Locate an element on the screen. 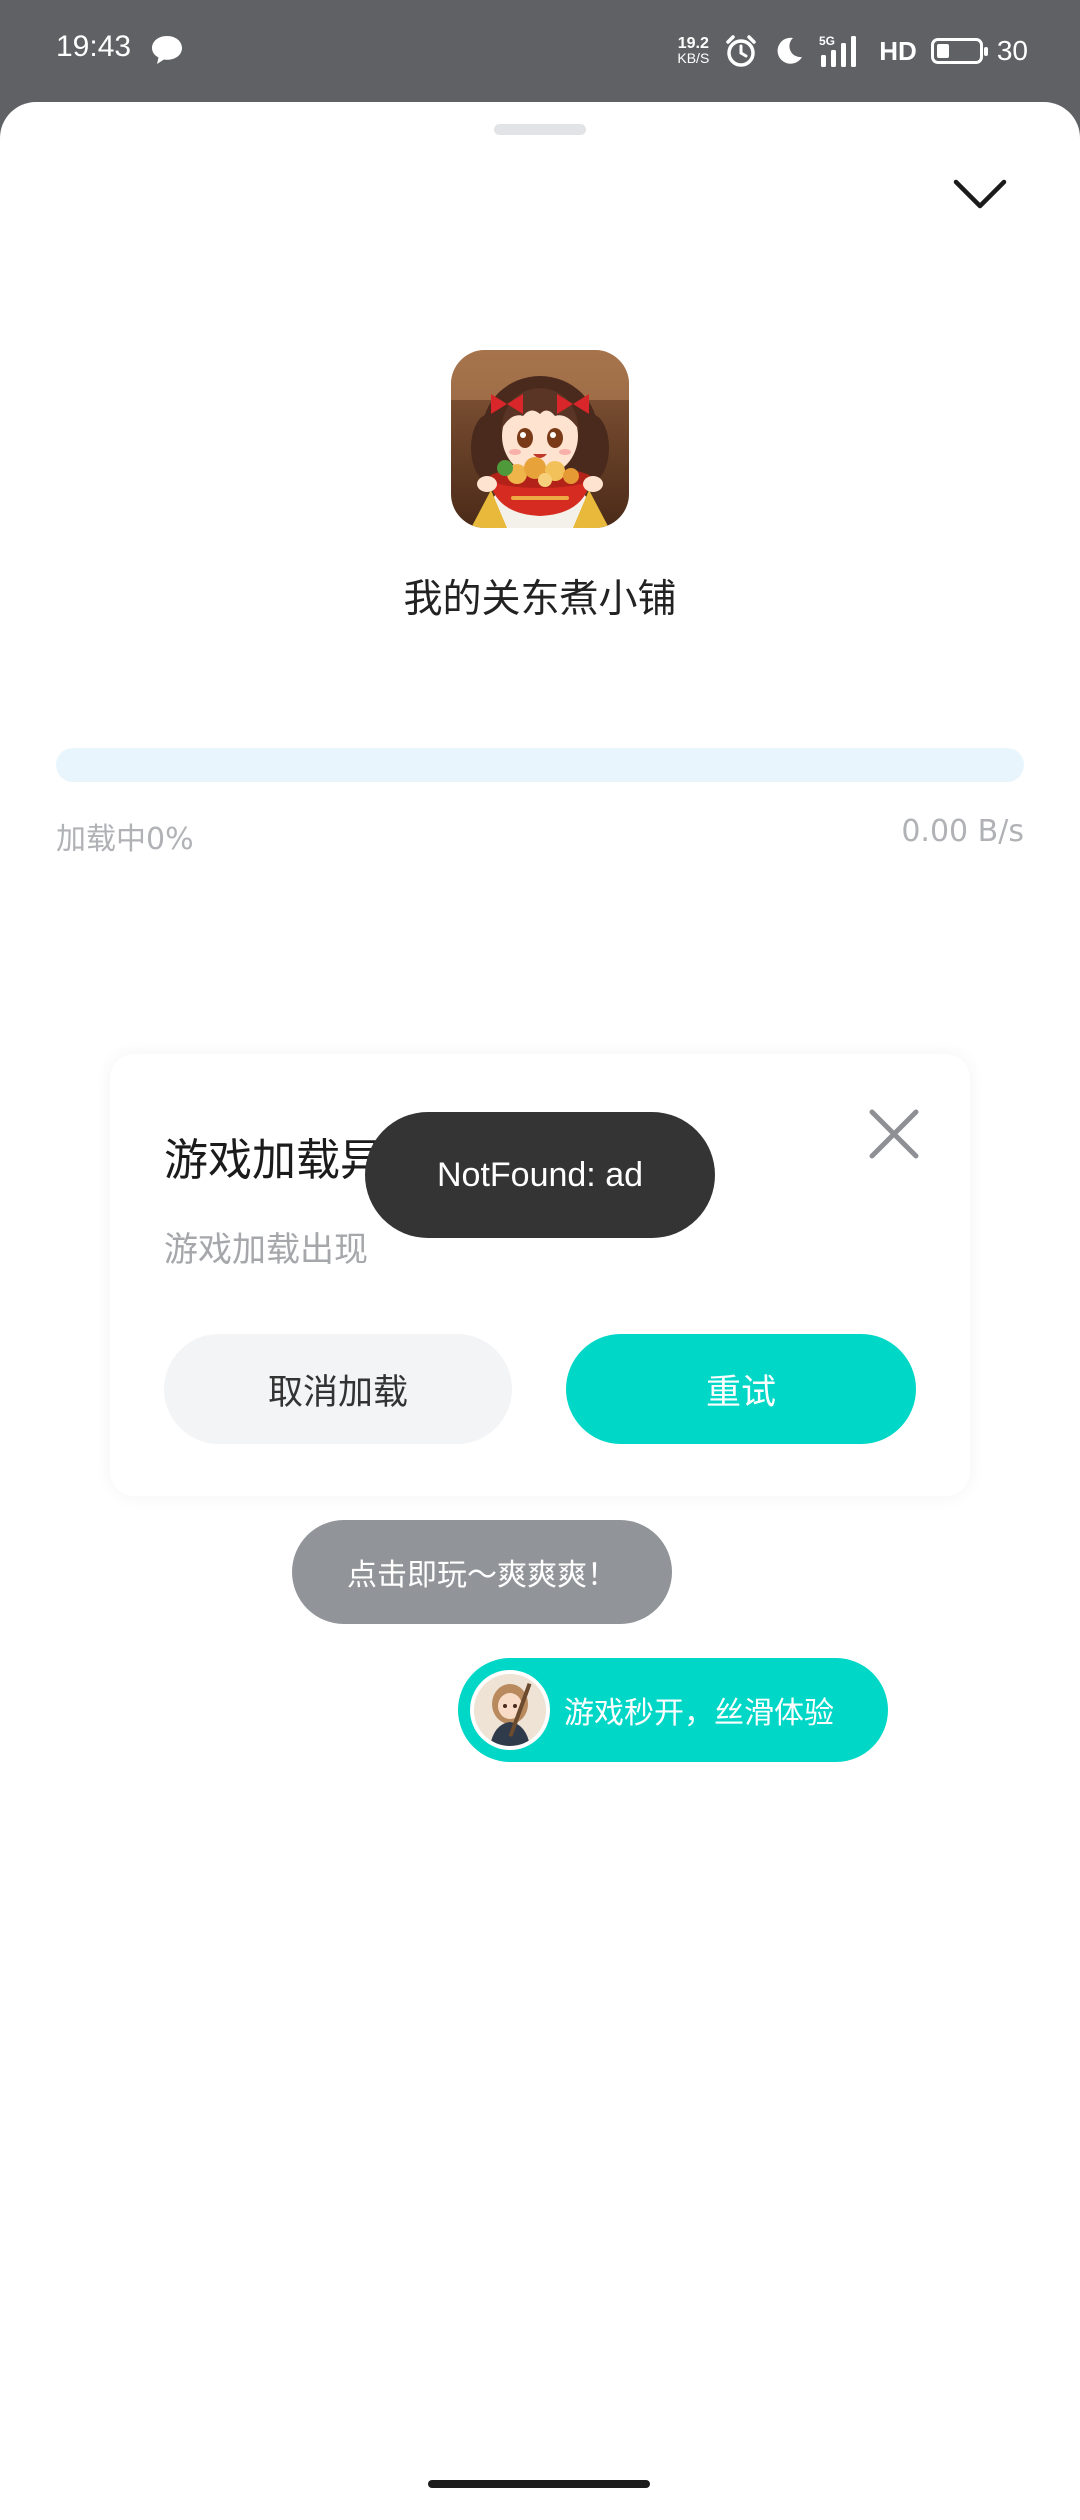  game-title: 我的关东煮小铺 is located at coordinates (540, 599).